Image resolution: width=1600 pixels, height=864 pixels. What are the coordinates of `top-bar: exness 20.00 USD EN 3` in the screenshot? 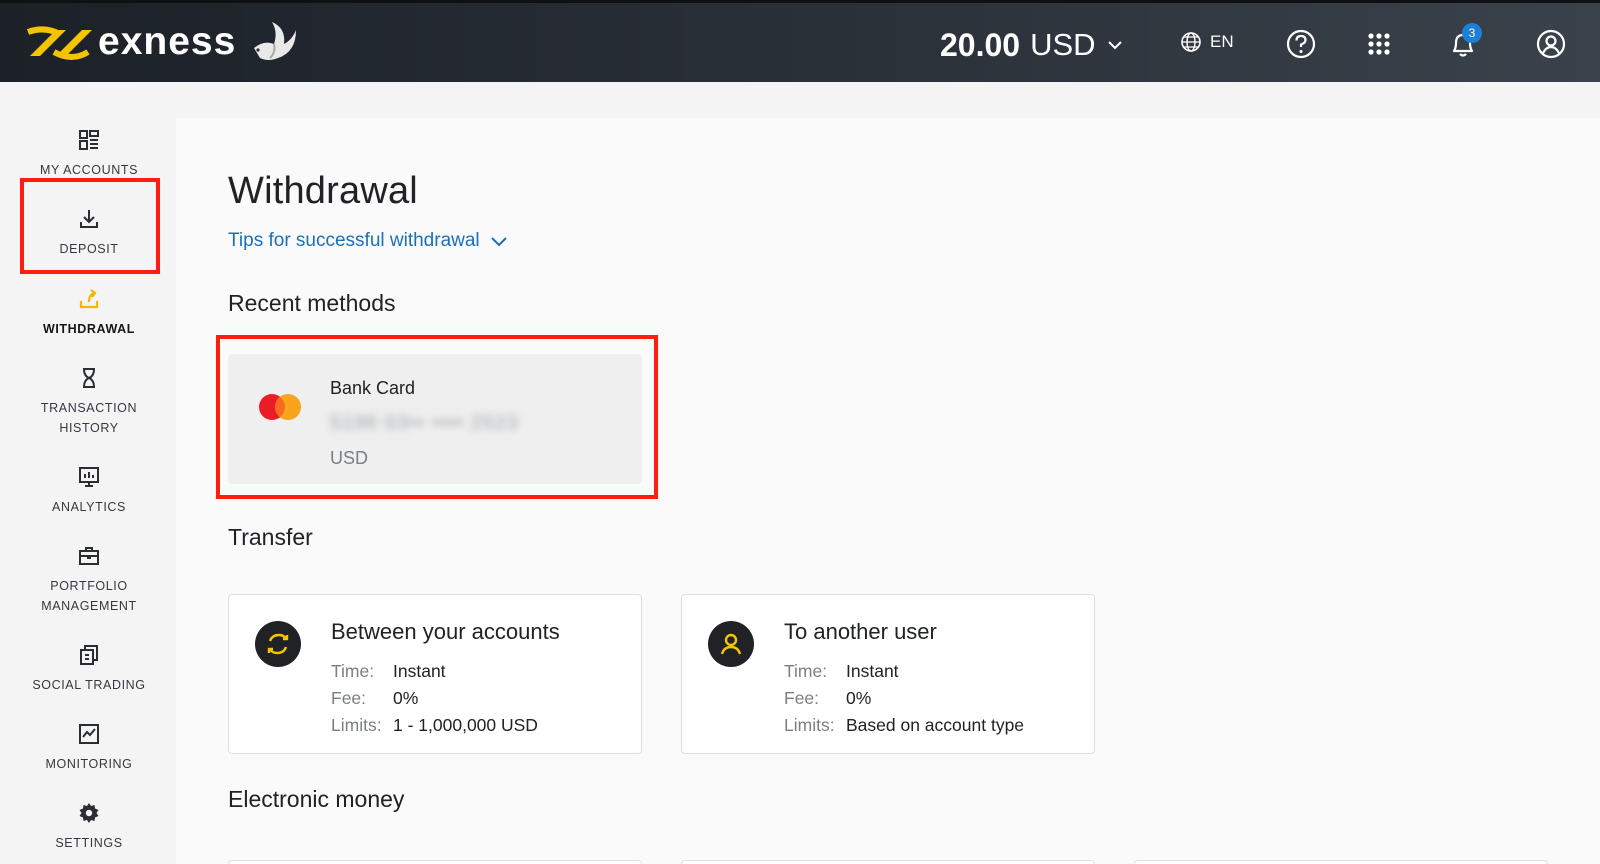 It's located at (800, 41).